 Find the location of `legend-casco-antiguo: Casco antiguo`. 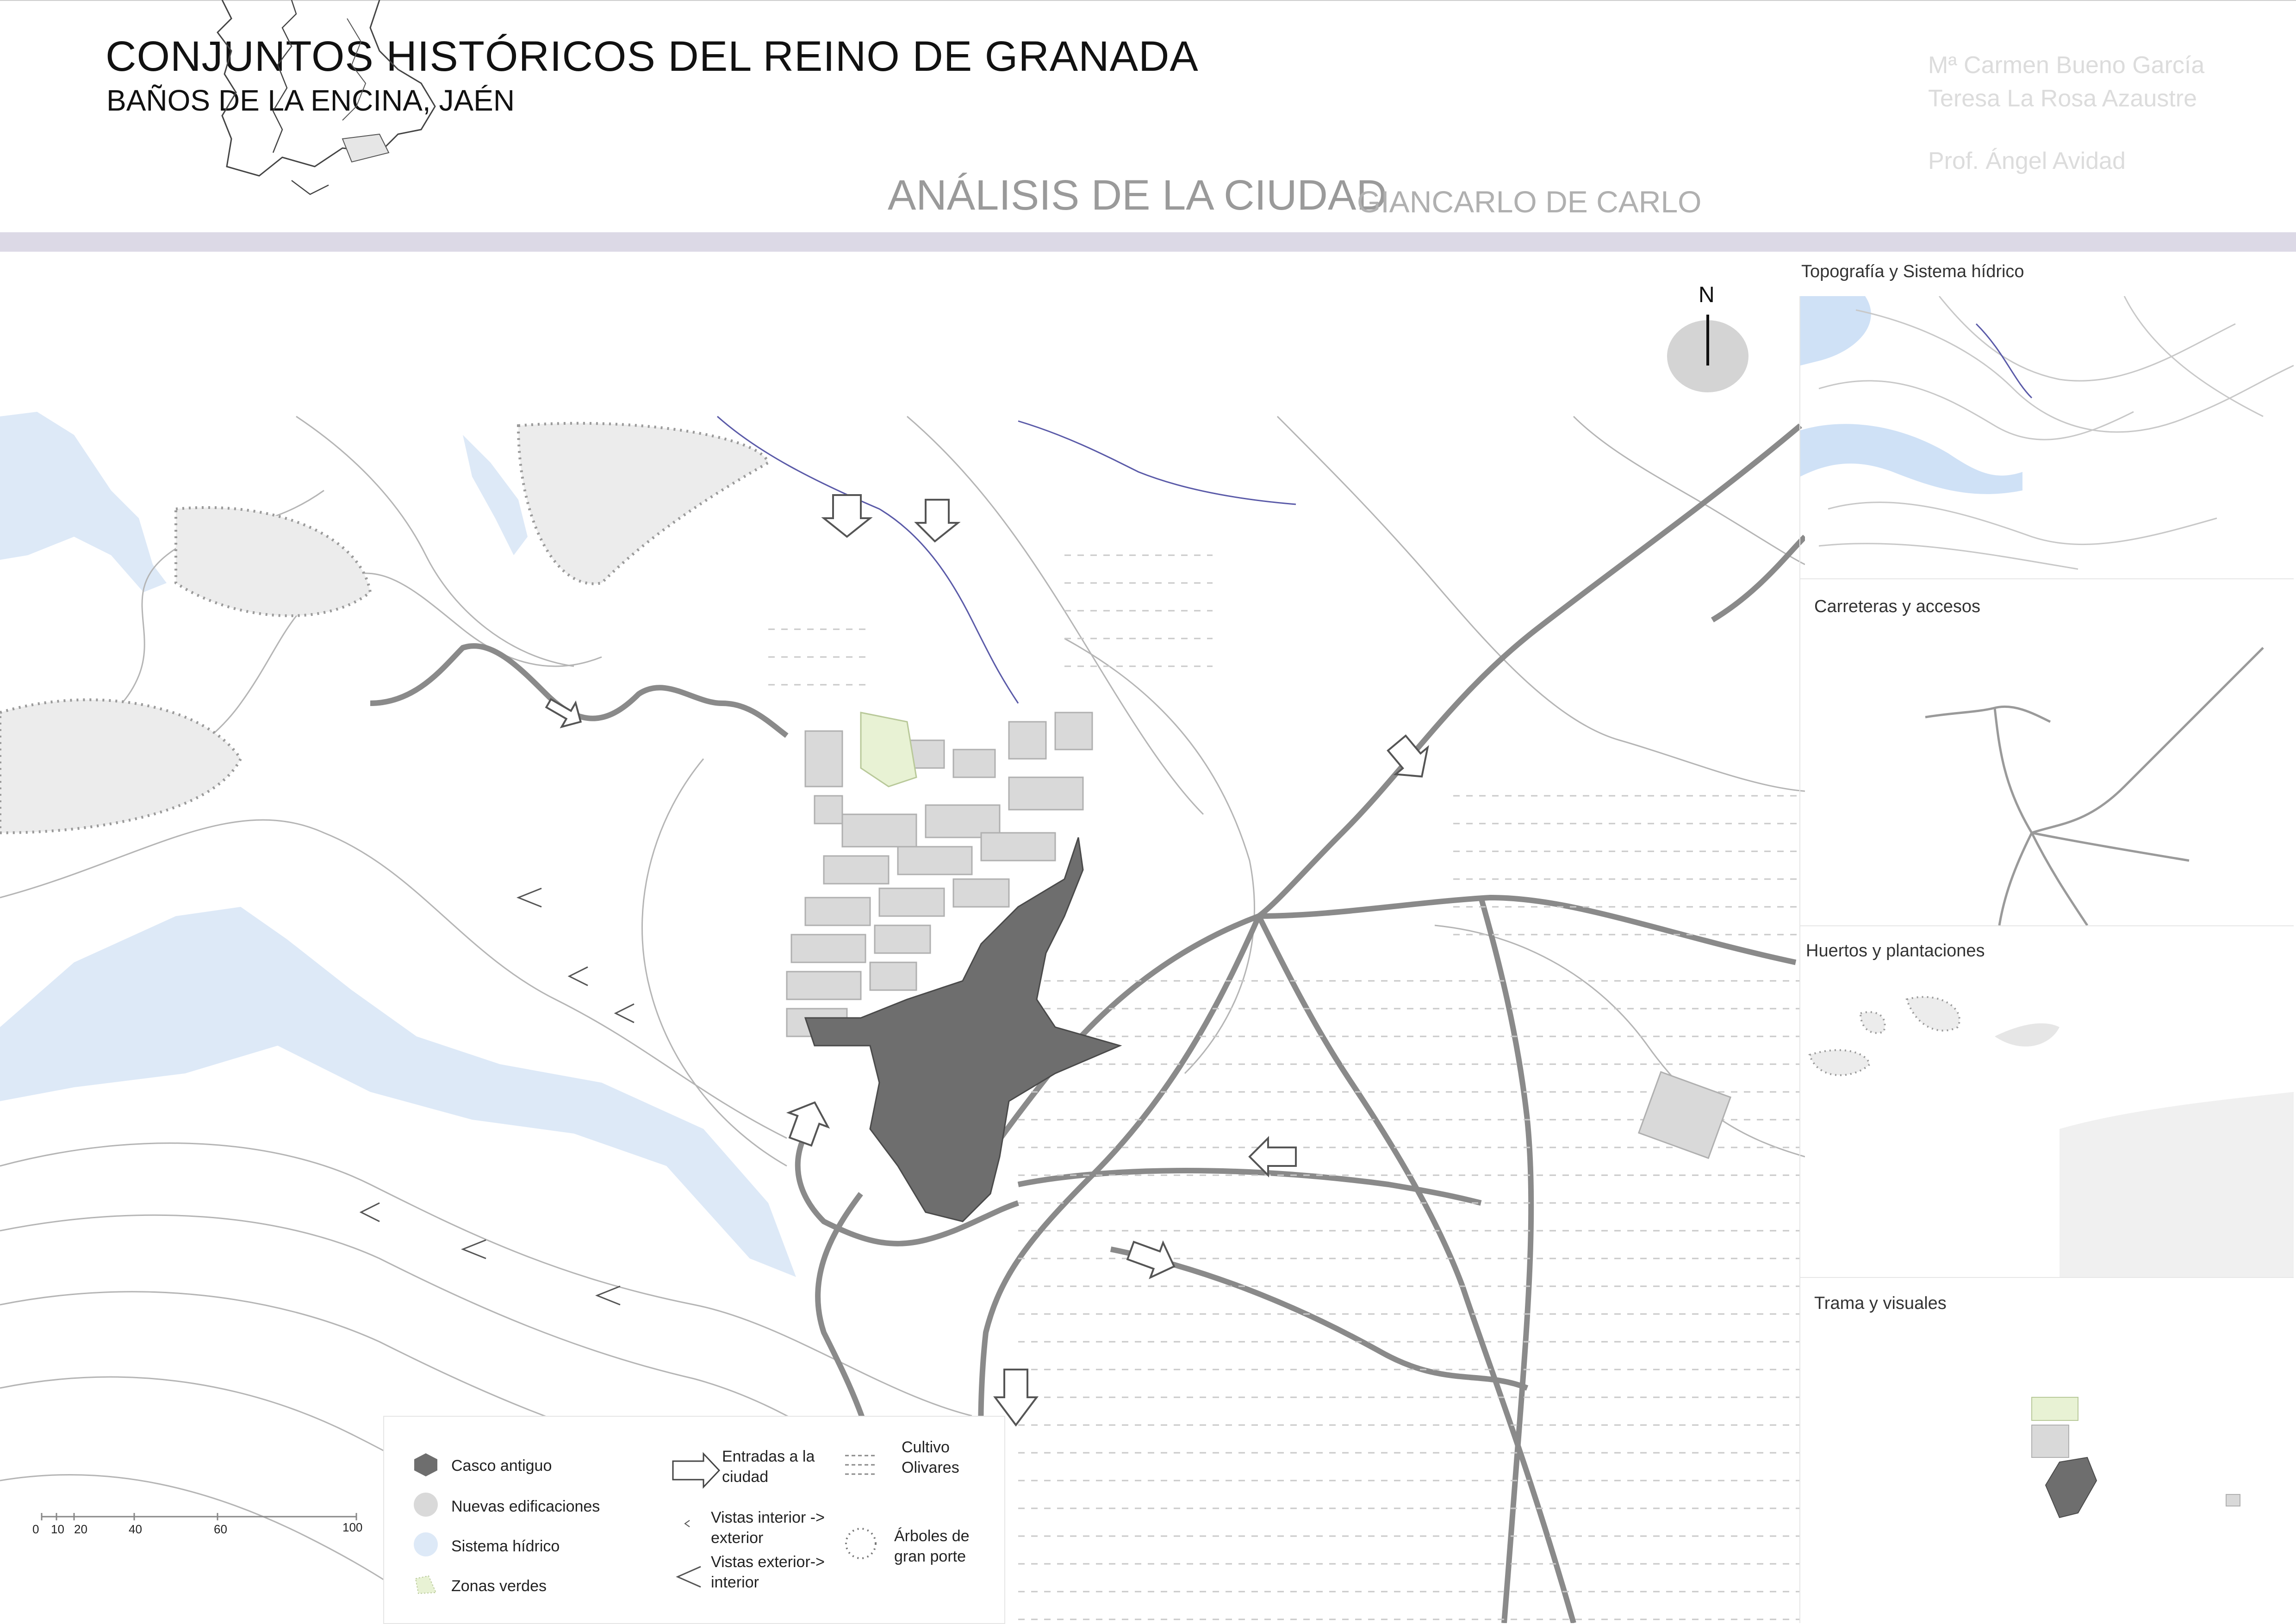

legend-casco-antiguo: Casco antiguo is located at coordinates (501, 1466).